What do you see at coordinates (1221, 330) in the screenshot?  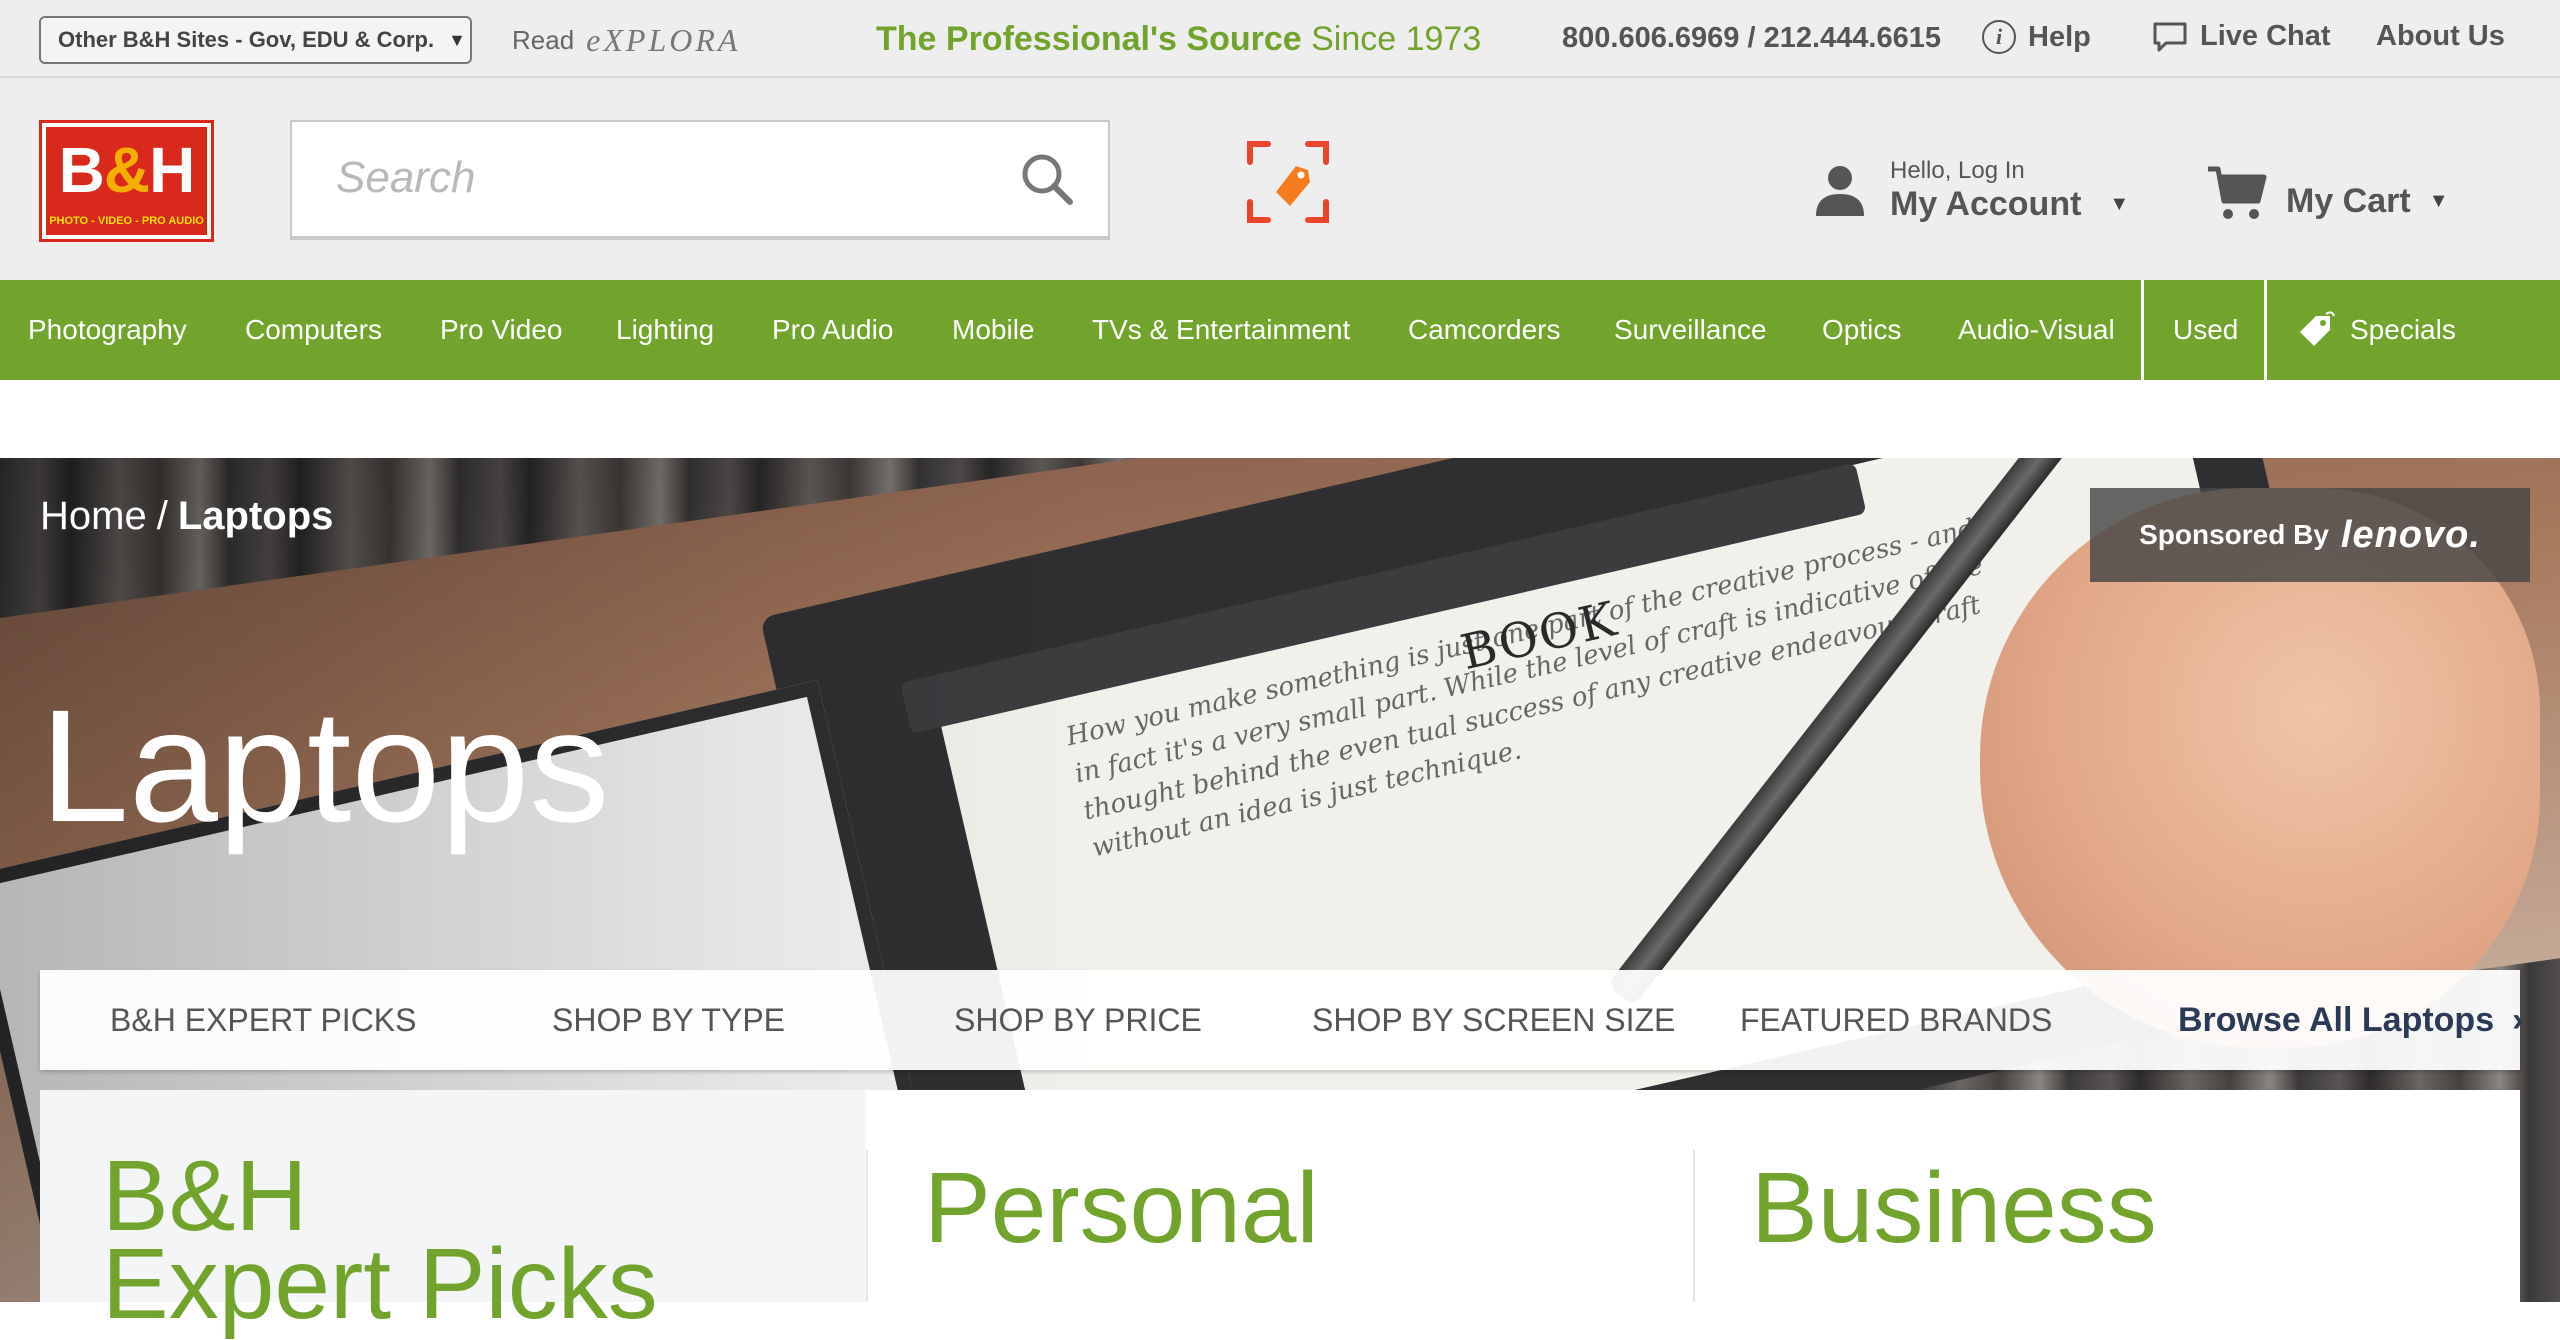 I see `nav-item-tvs-entertainment: TVs & Entertainment` at bounding box center [1221, 330].